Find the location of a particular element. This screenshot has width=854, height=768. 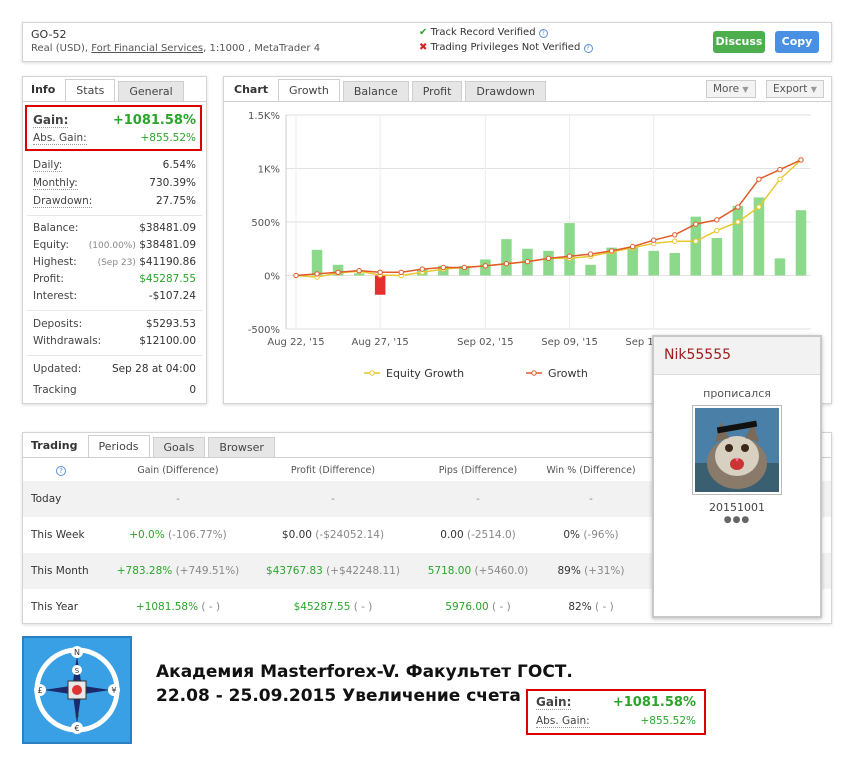

tab-goals: Goals is located at coordinates (179, 447).